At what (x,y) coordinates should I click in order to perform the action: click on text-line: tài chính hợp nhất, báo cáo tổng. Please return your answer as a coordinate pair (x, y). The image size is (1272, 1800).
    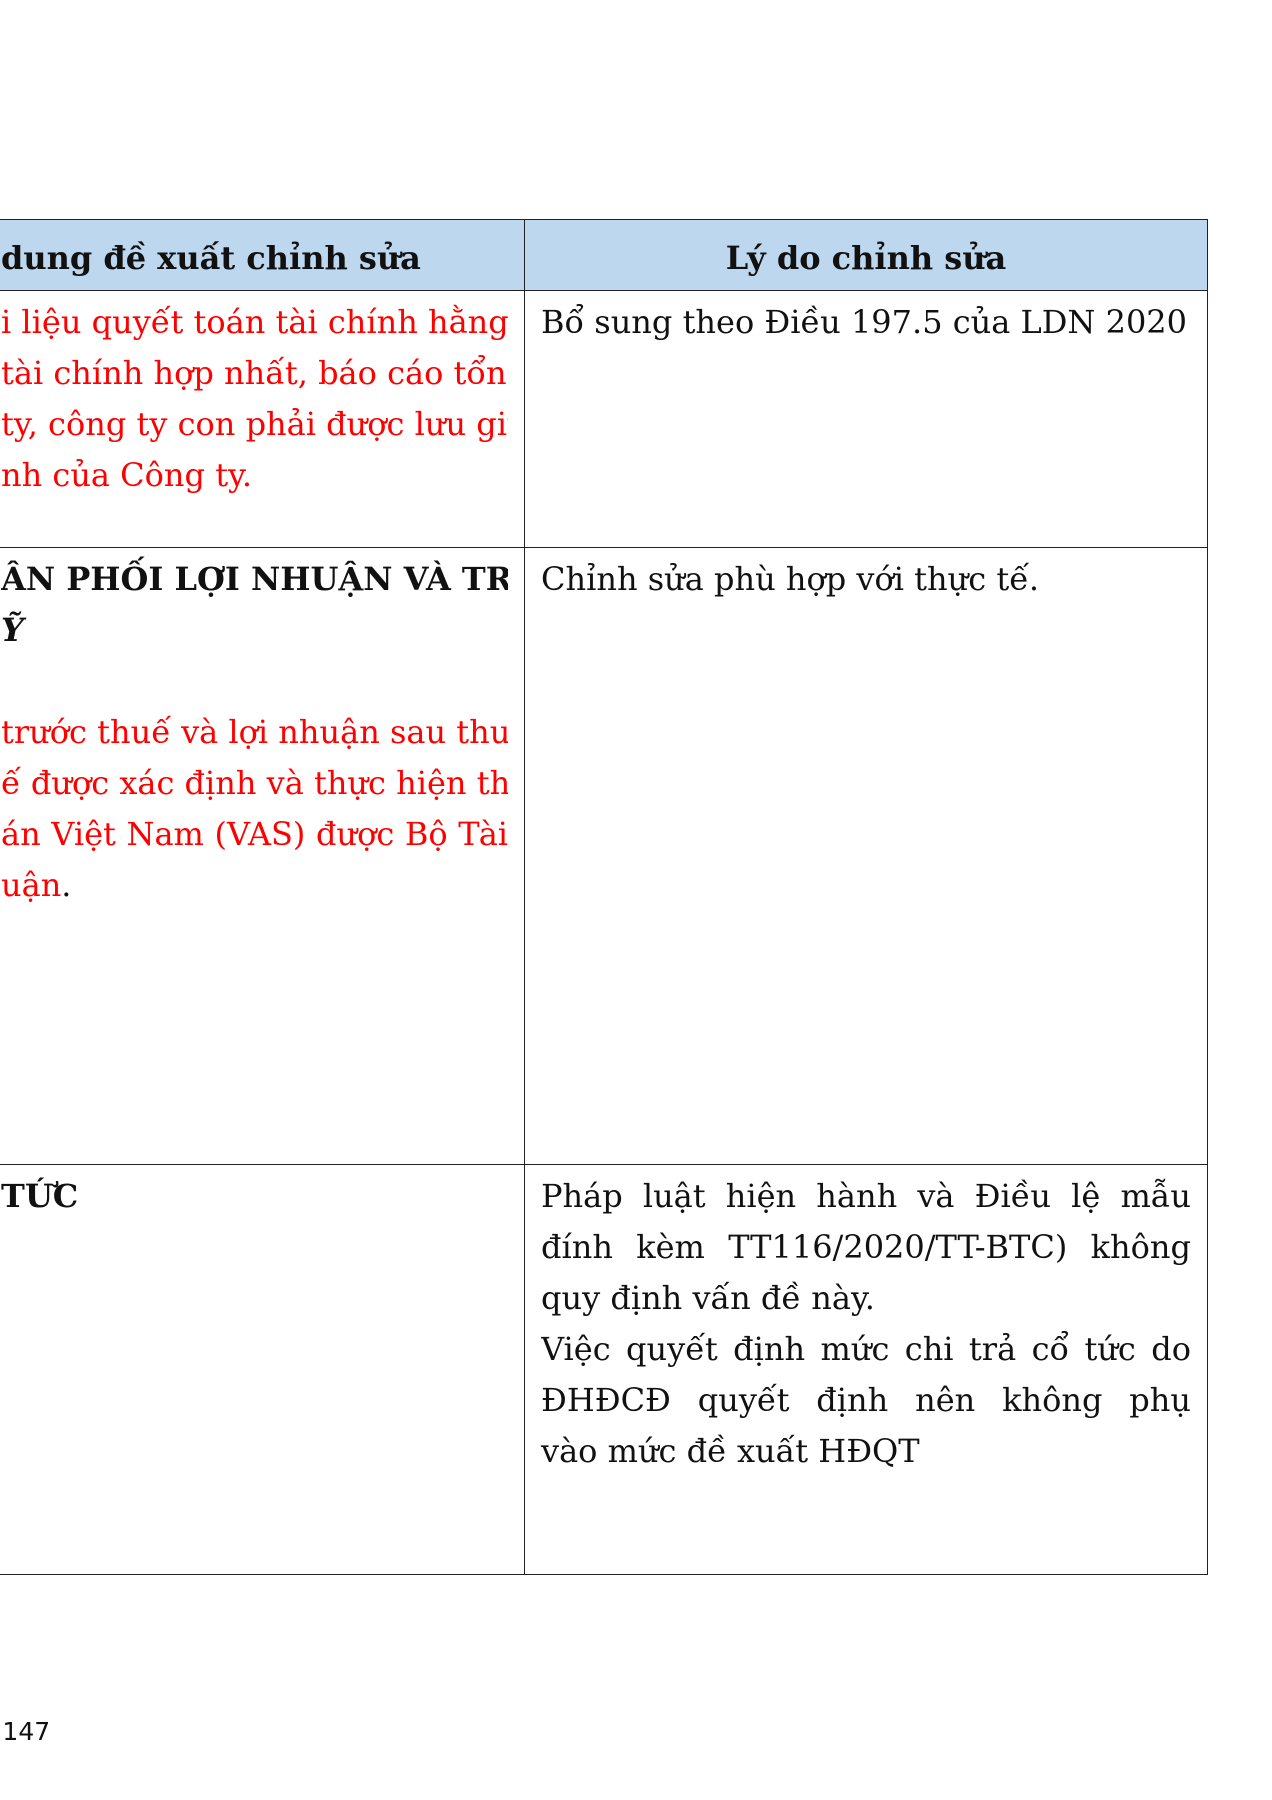
    Looking at the image, I should click on (254, 373).